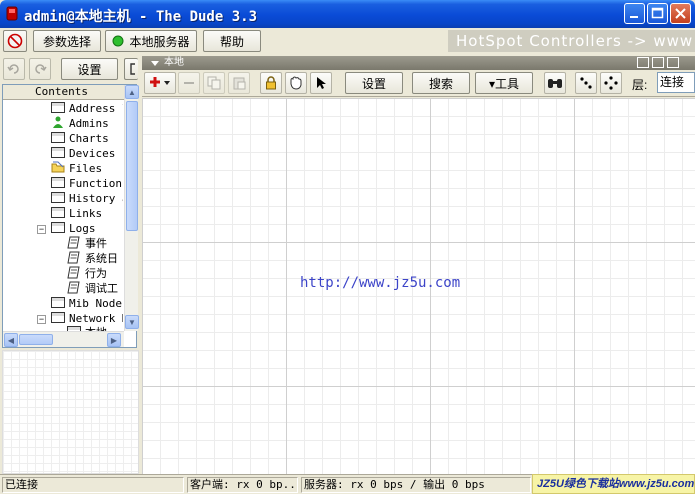 This screenshot has height=494, width=695. I want to click on title-bar: admin@本地主机 - The Dude 3.3, so click(347, 14).